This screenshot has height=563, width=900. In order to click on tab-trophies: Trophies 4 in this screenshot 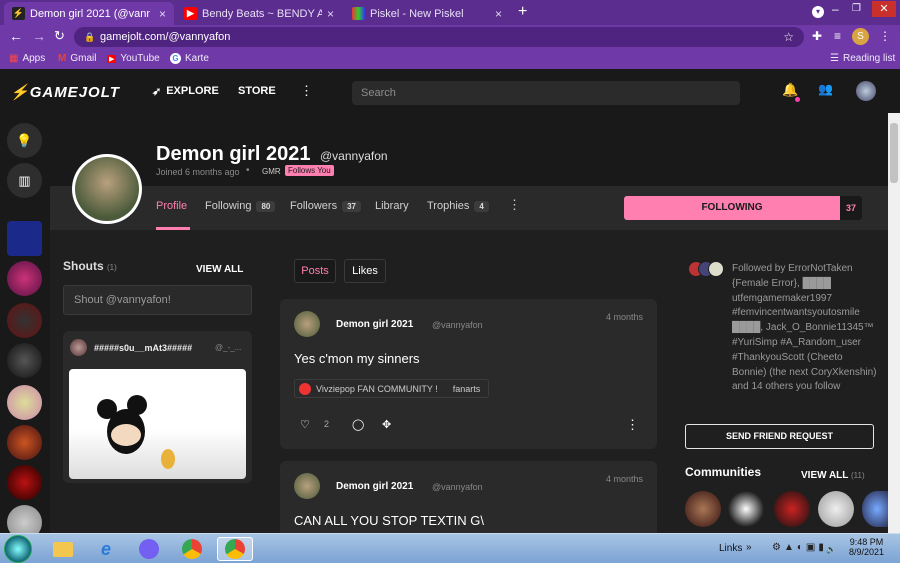, I will do `click(458, 206)`.